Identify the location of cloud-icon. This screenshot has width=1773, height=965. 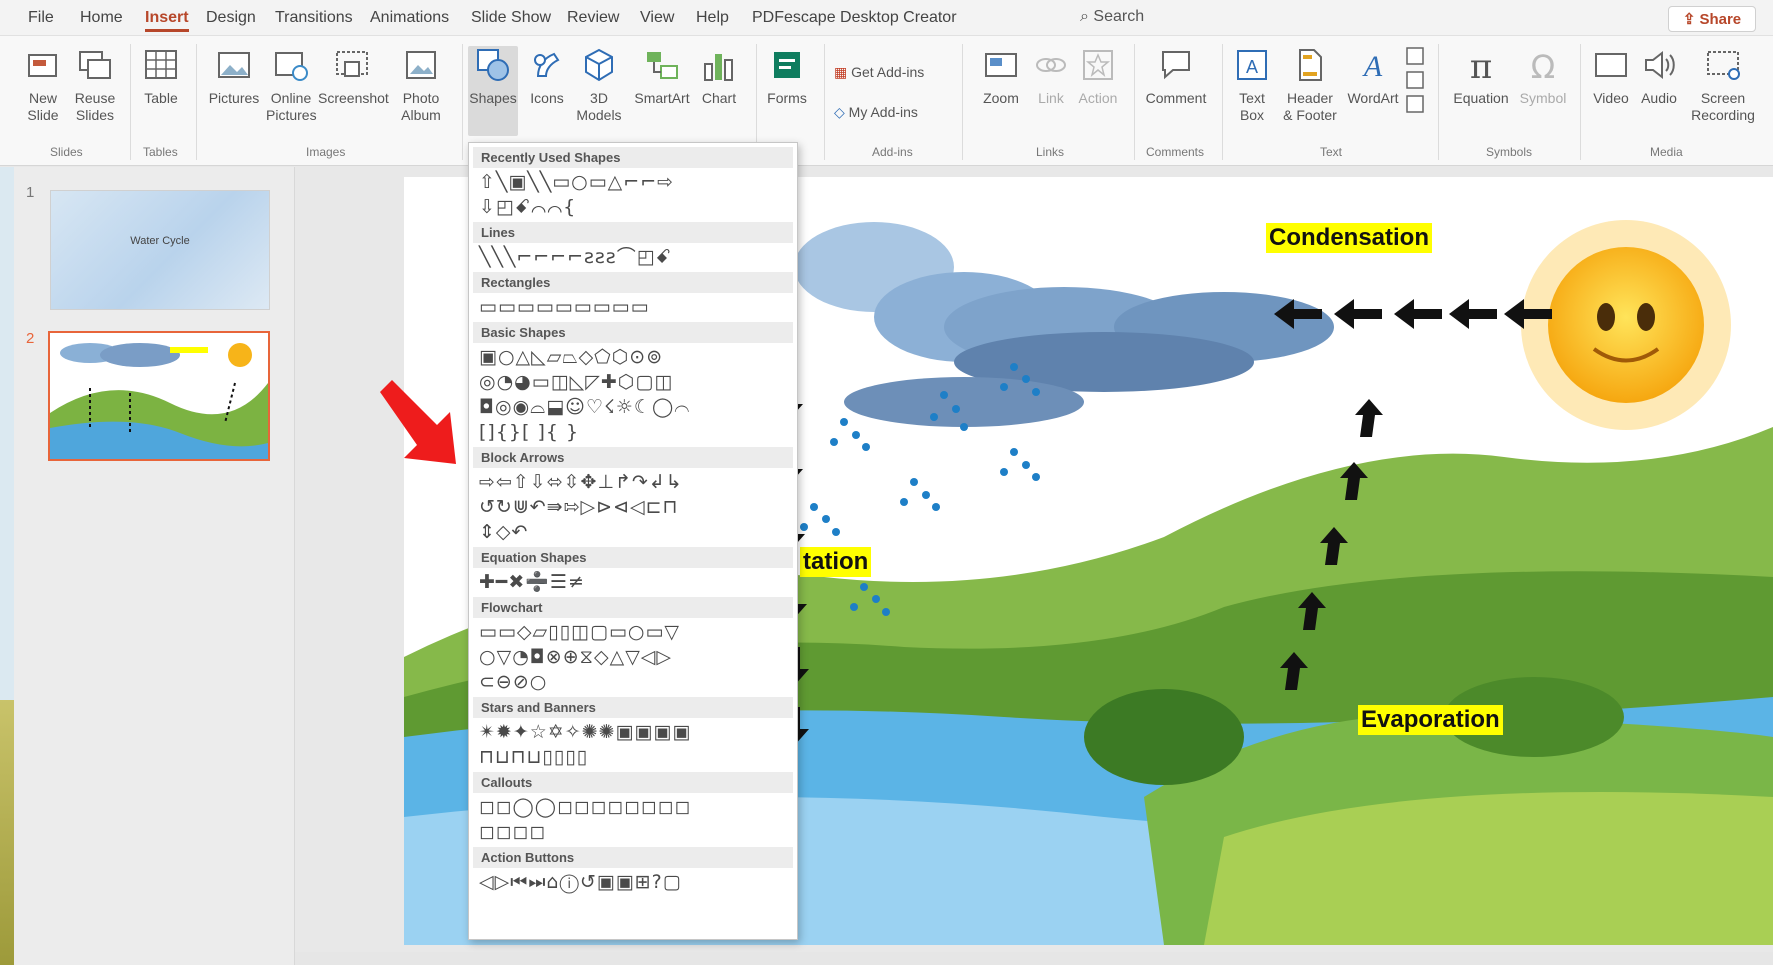
(1064, 324).